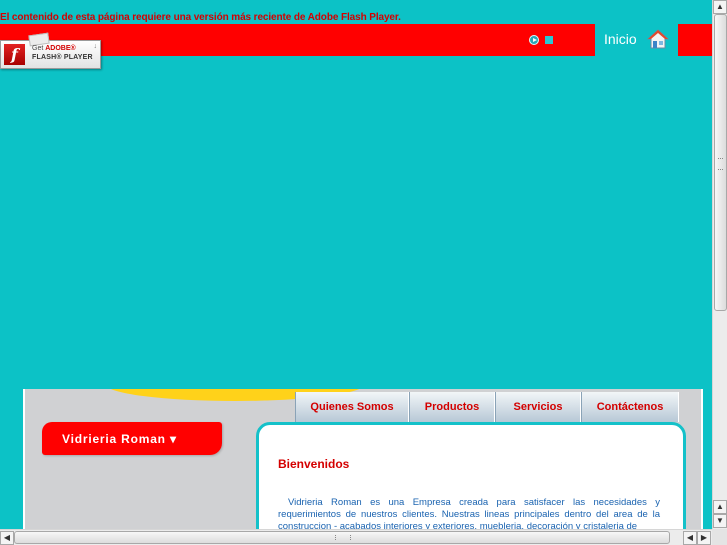  I want to click on scroll-down-button: ▼, so click(720, 521).